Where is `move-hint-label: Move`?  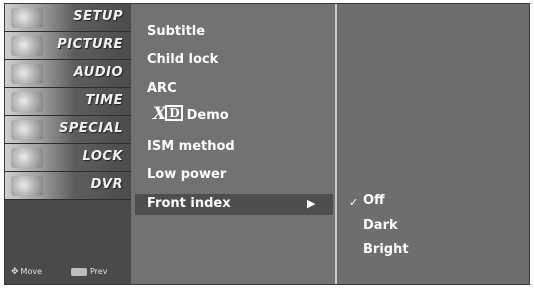 move-hint-label: Move is located at coordinates (31, 271).